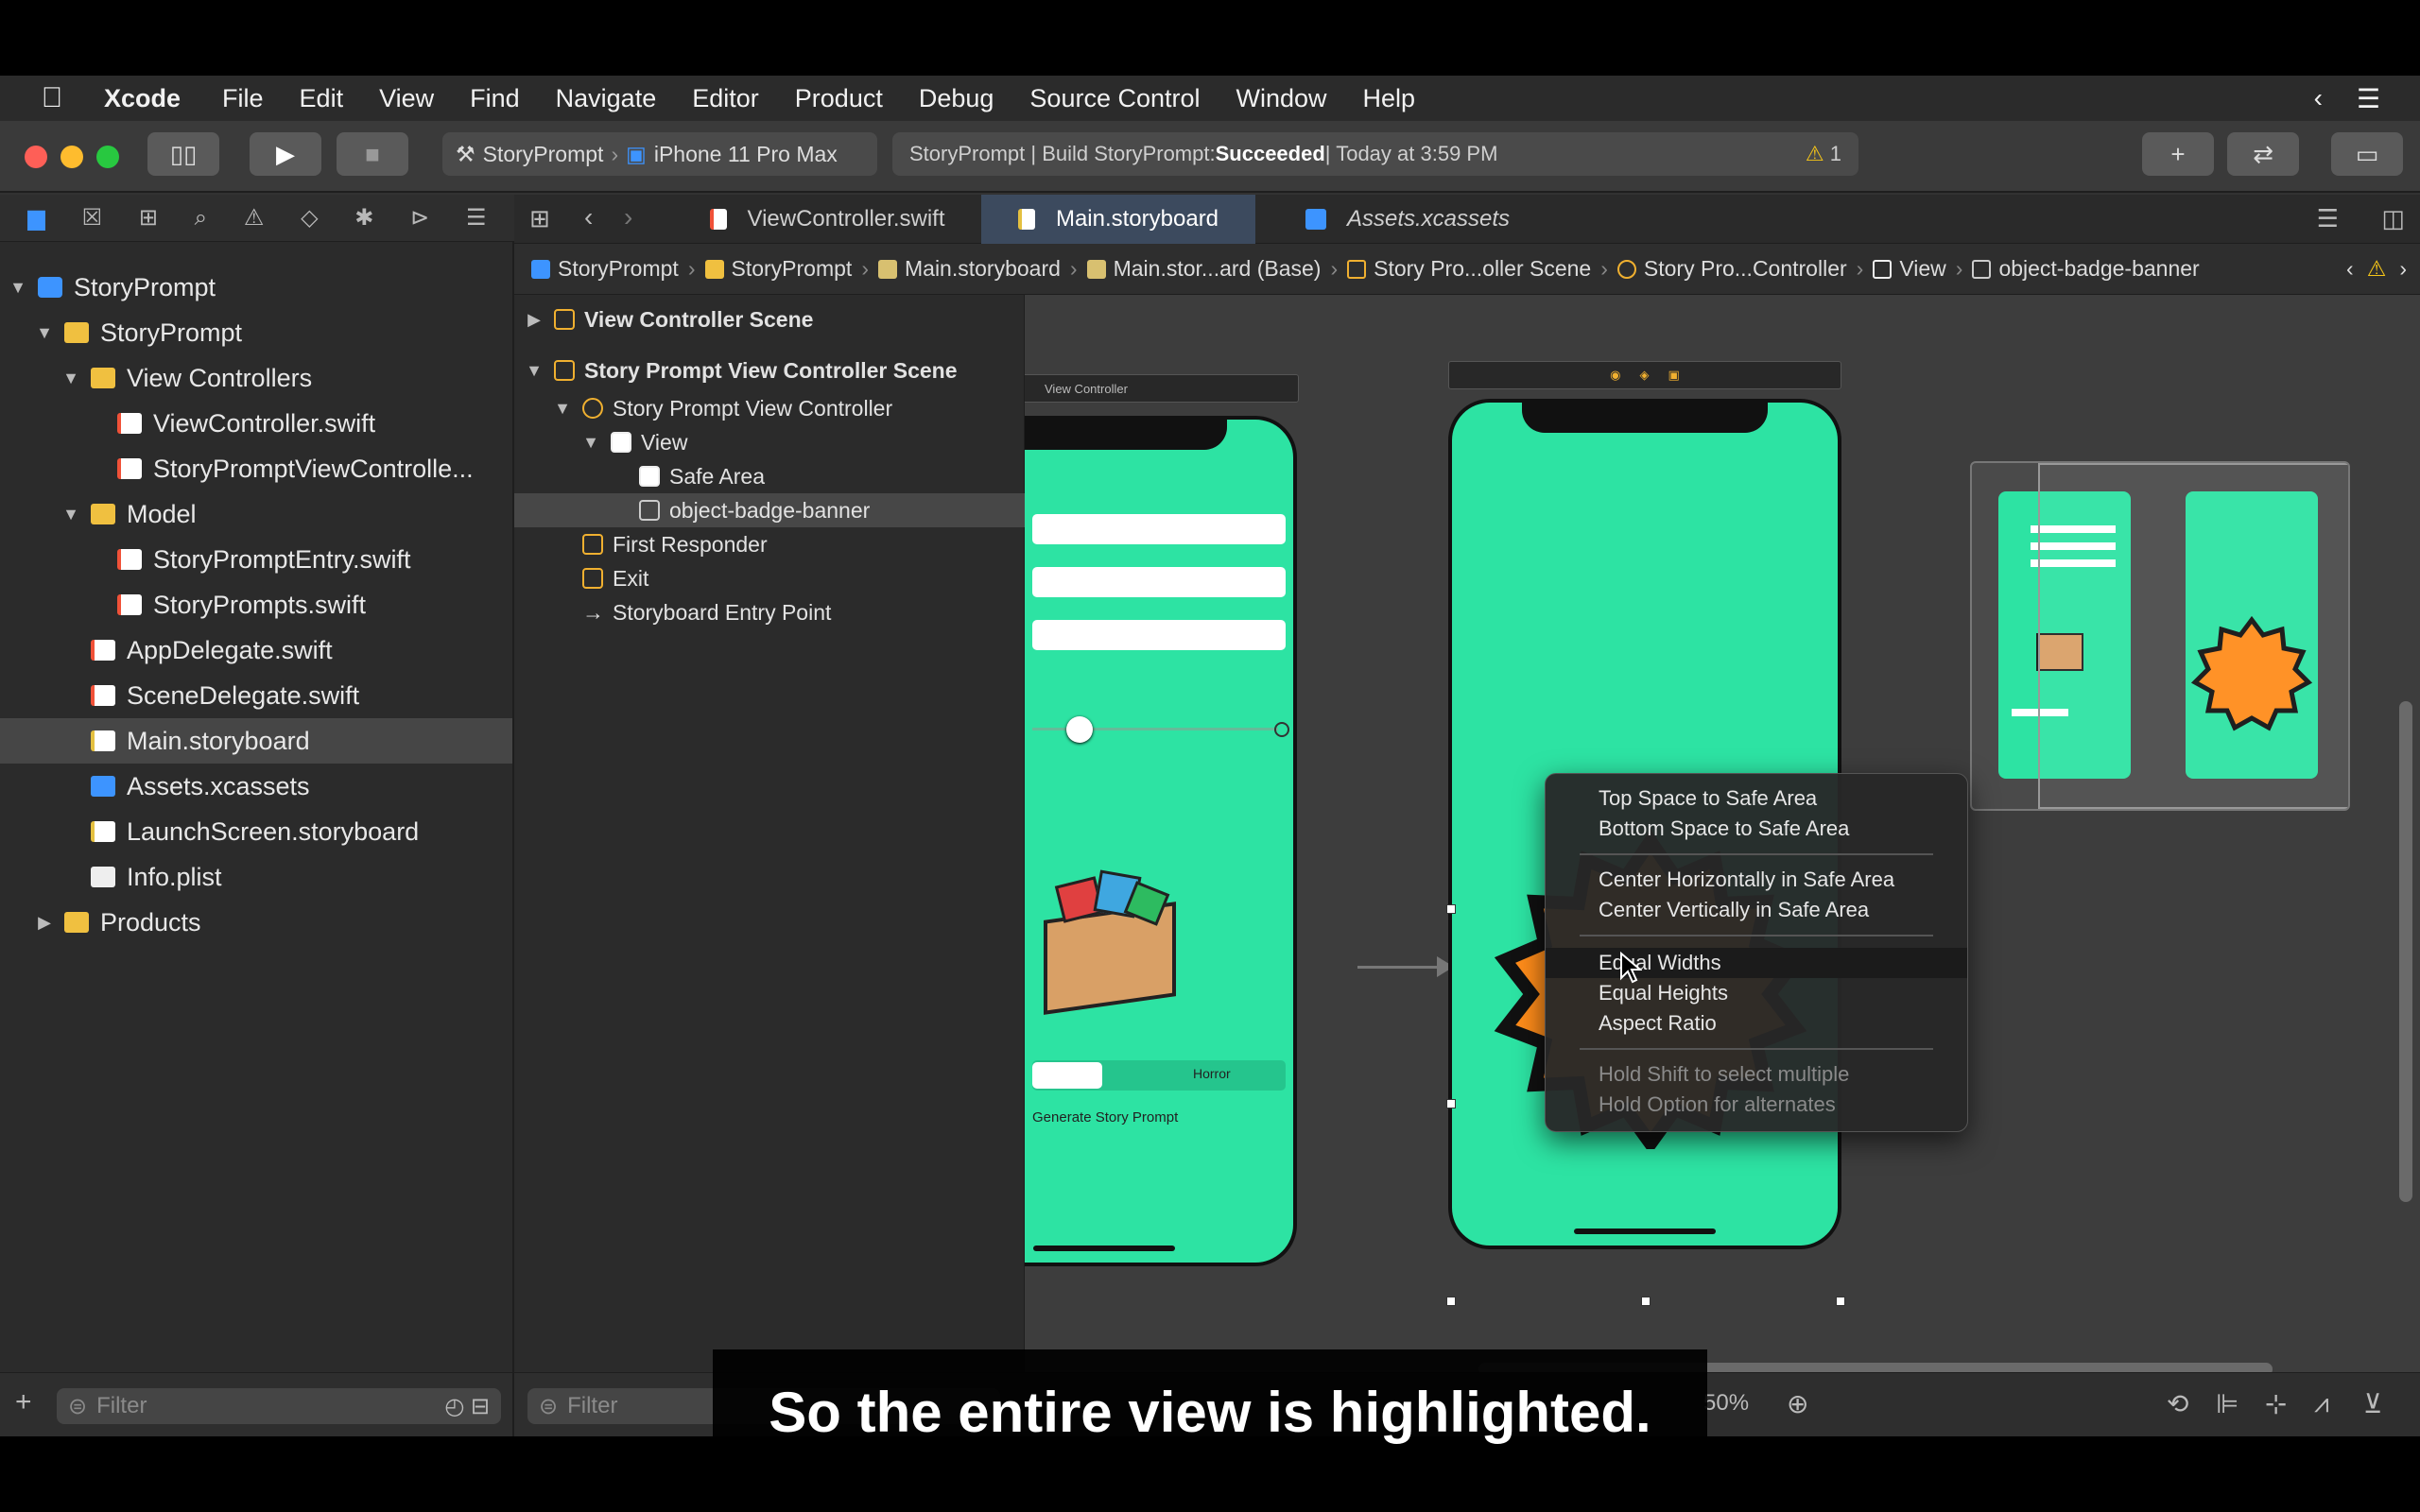 The width and height of the screenshot is (2420, 1512). I want to click on phone-view-controller: Horror Generate Story Prompt, so click(1161, 841).